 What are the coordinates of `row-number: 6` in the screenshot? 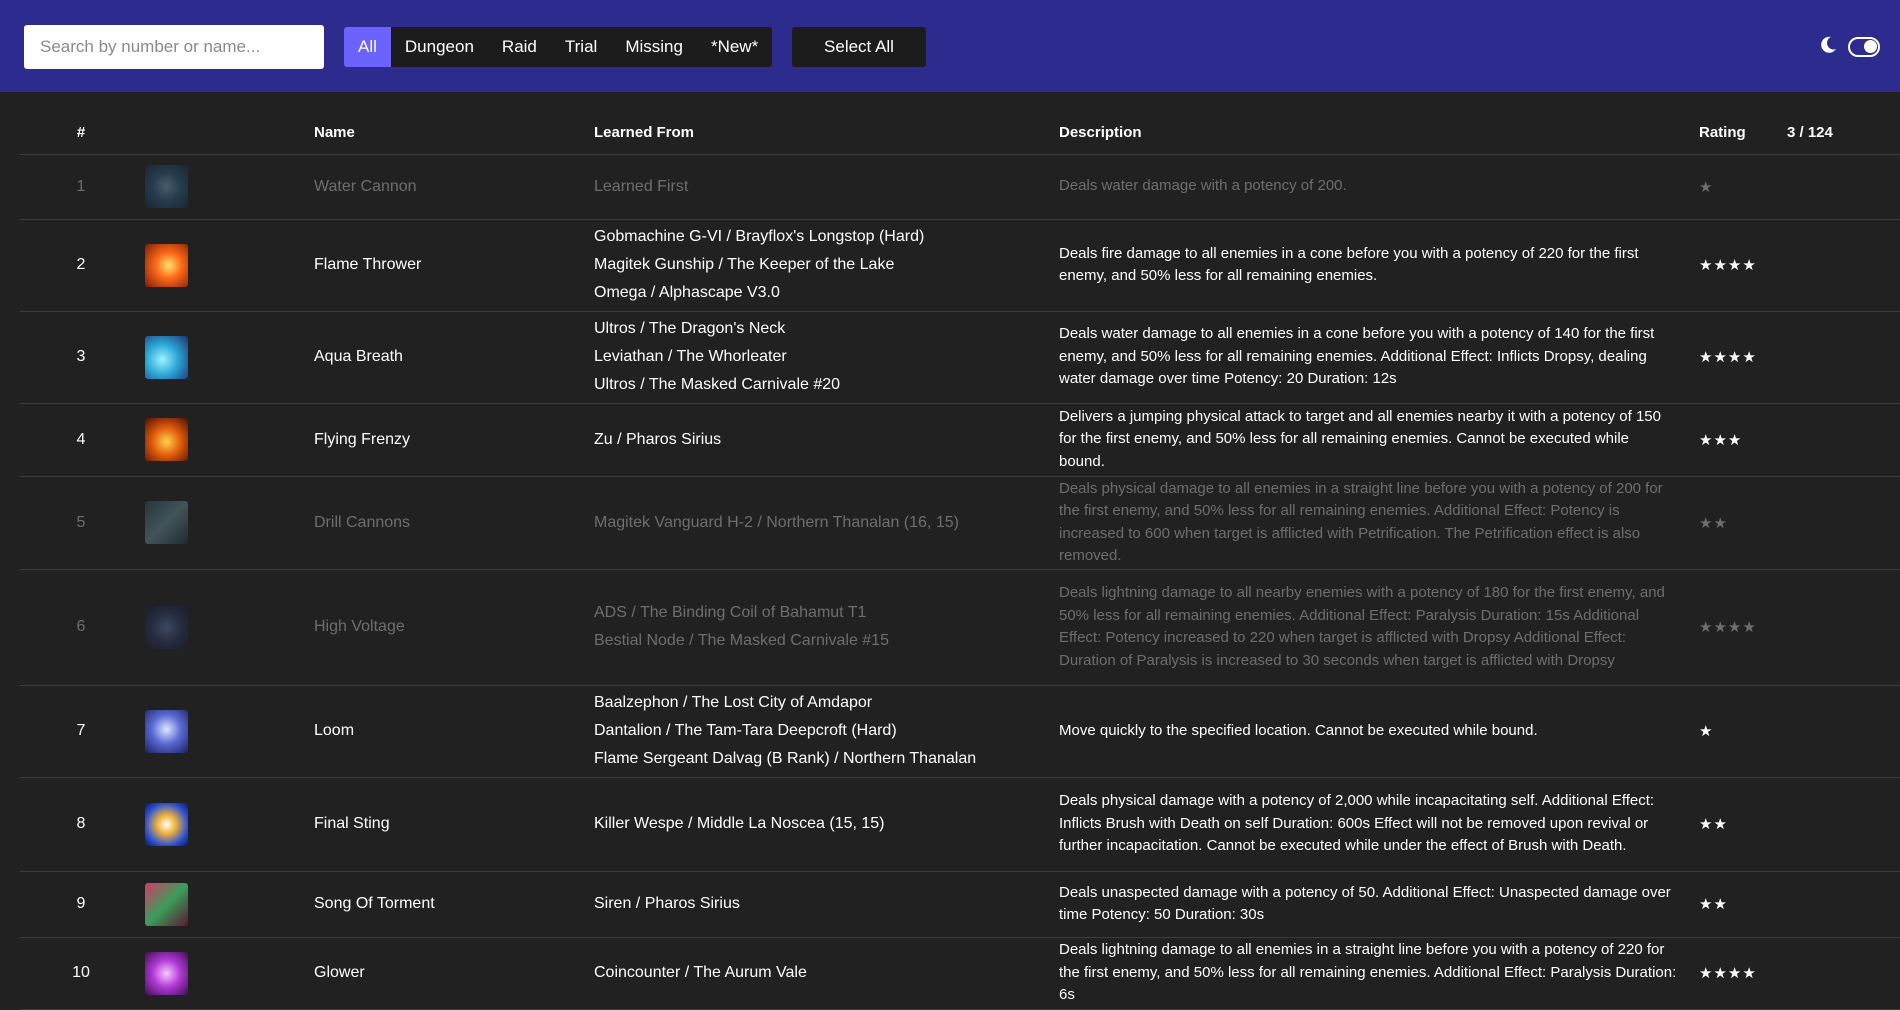 It's located at (81, 627).